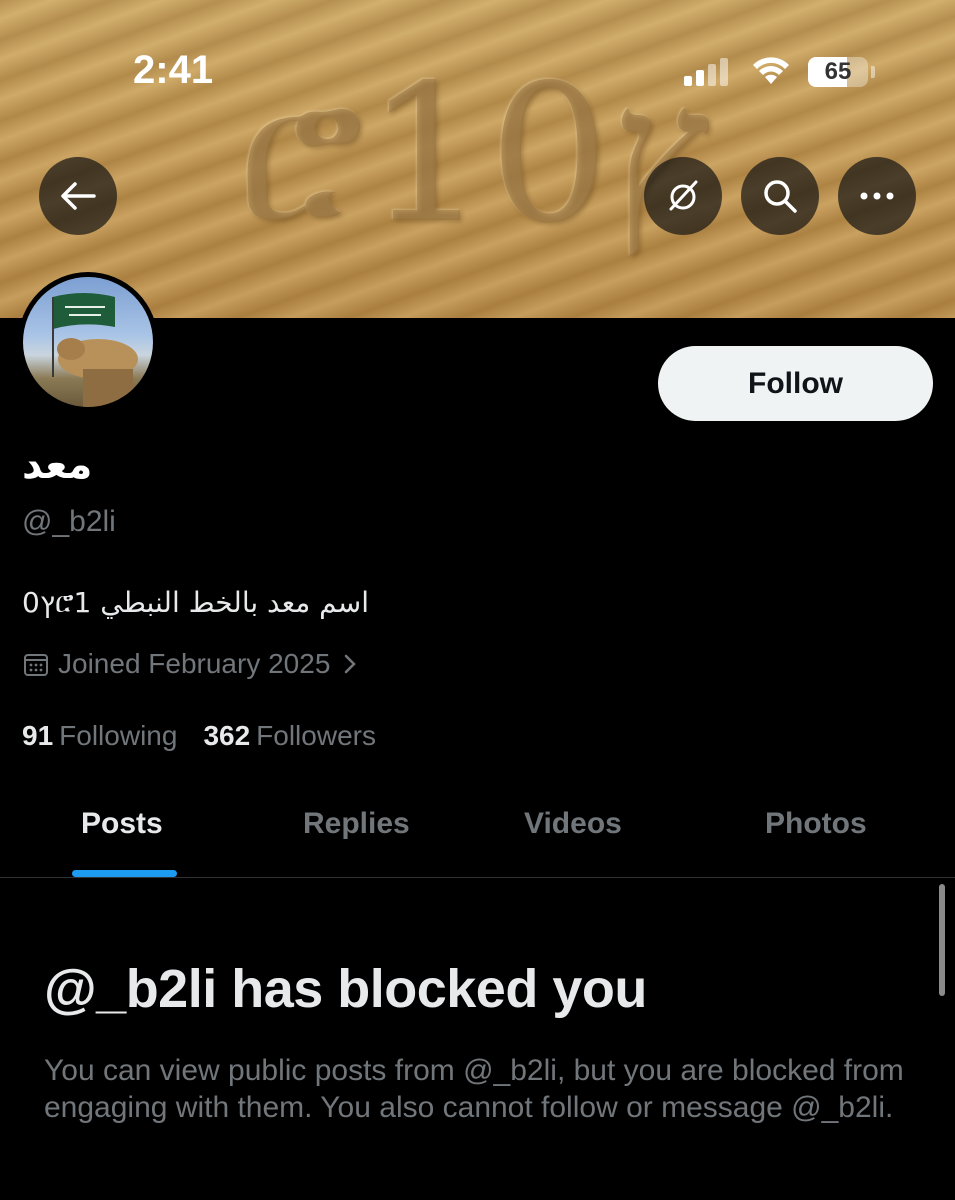  Describe the element at coordinates (771, 73) in the screenshot. I see `wifi-icon` at that location.